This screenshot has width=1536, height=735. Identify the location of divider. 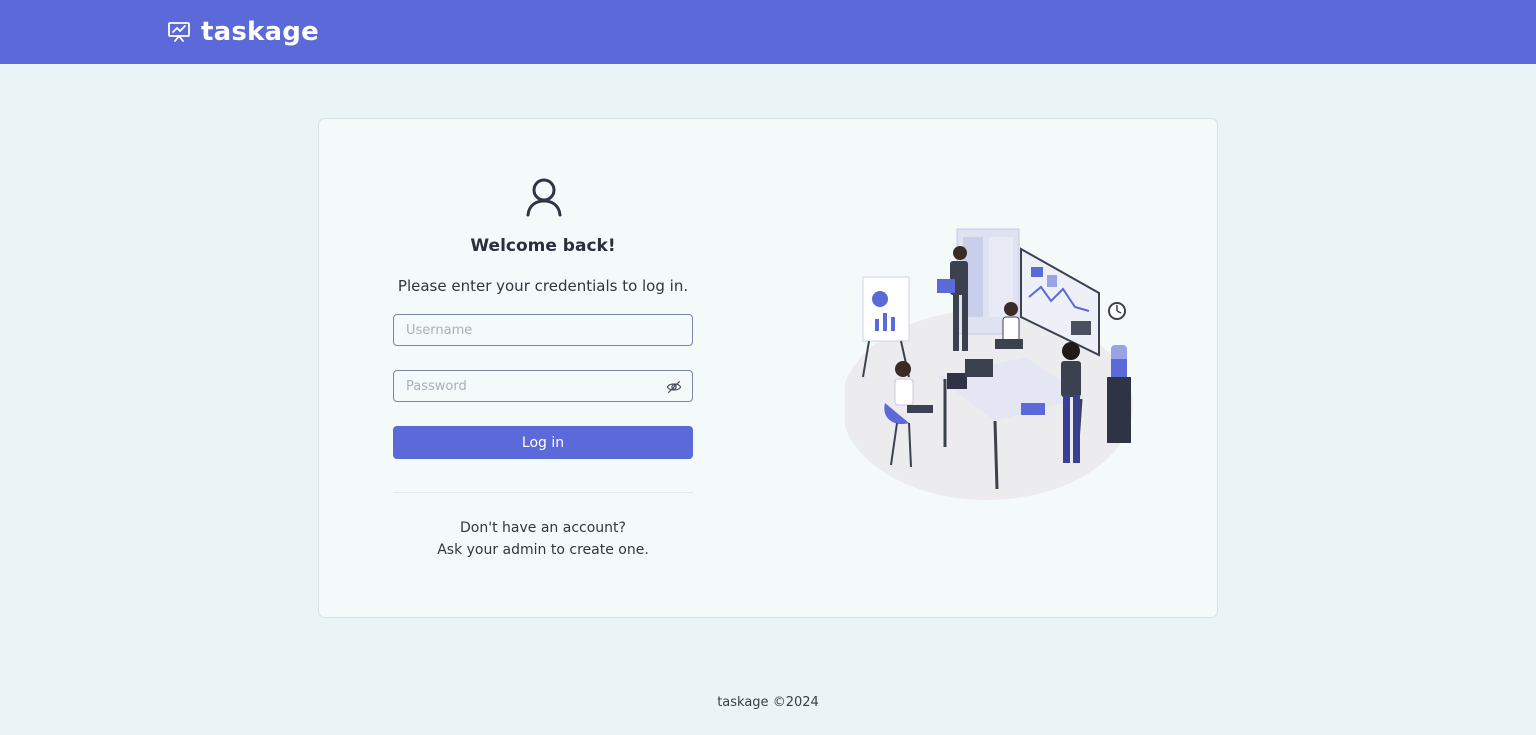
(543, 492).